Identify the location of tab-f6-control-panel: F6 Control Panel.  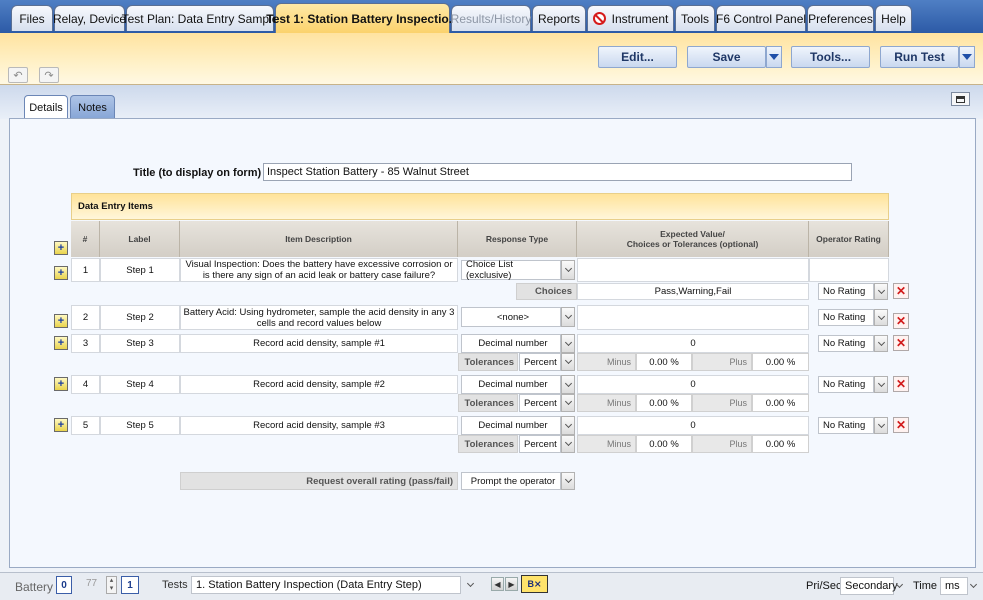
(761, 18).